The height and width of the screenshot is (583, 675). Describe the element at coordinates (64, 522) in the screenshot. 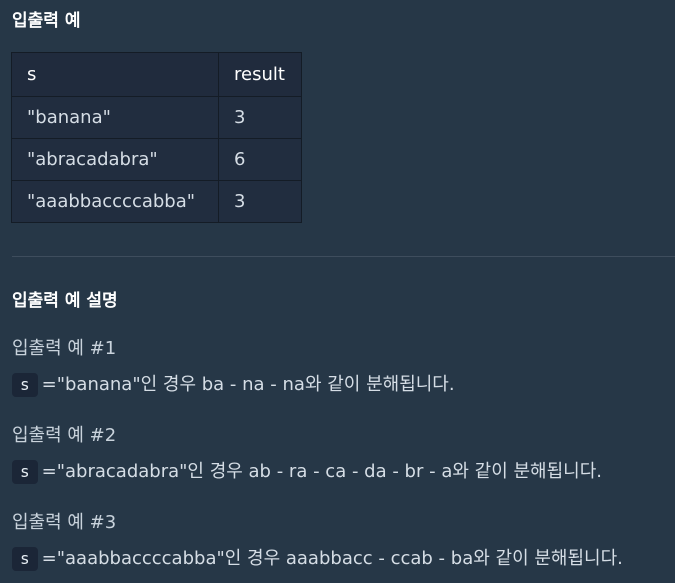

I see `case-heading-3: 입출력 예 #3` at that location.